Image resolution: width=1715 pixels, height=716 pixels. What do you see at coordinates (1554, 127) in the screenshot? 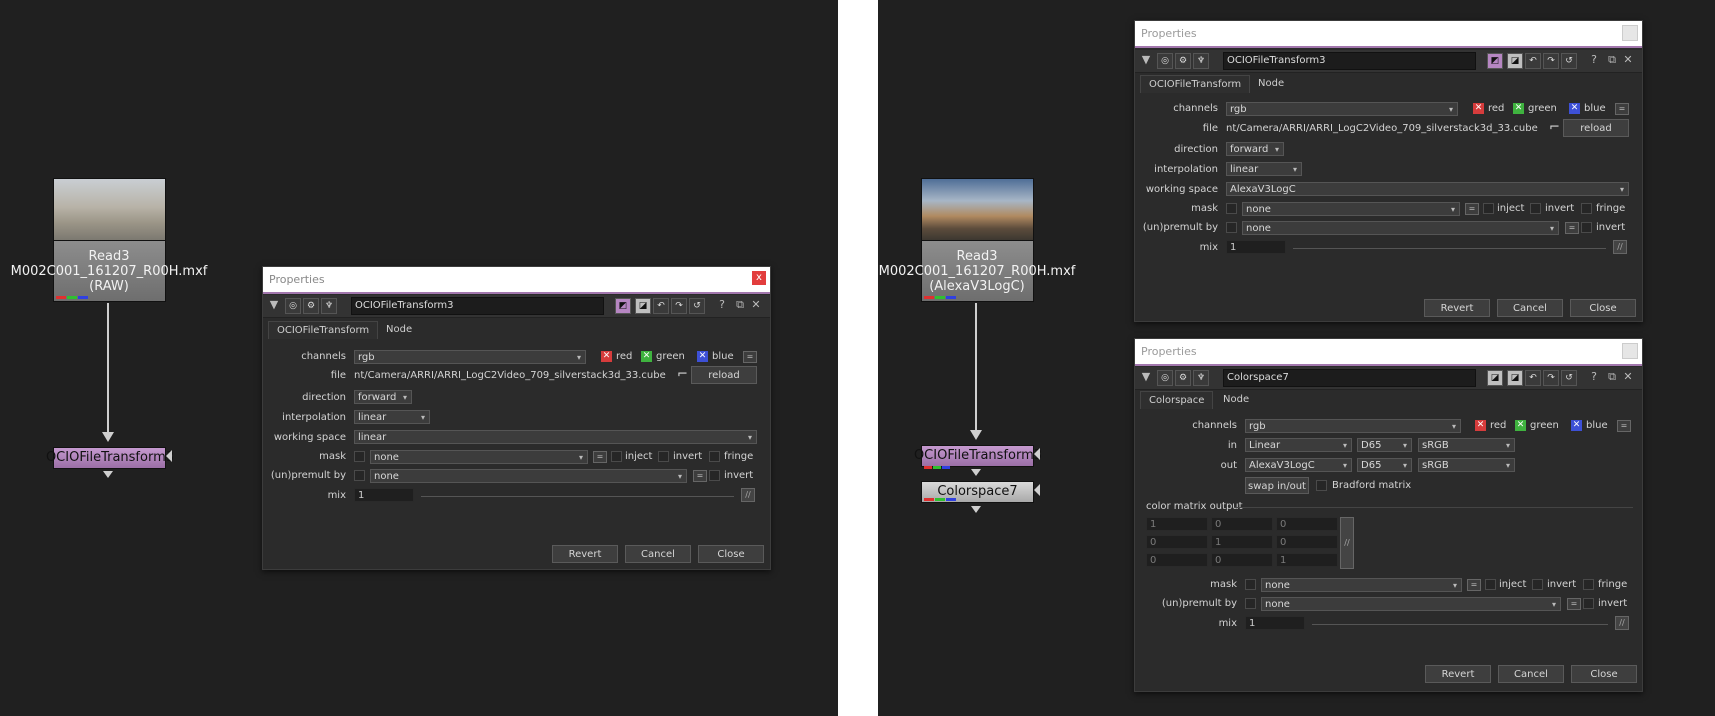
I see `file-browse-icon: ⌐` at bounding box center [1554, 127].